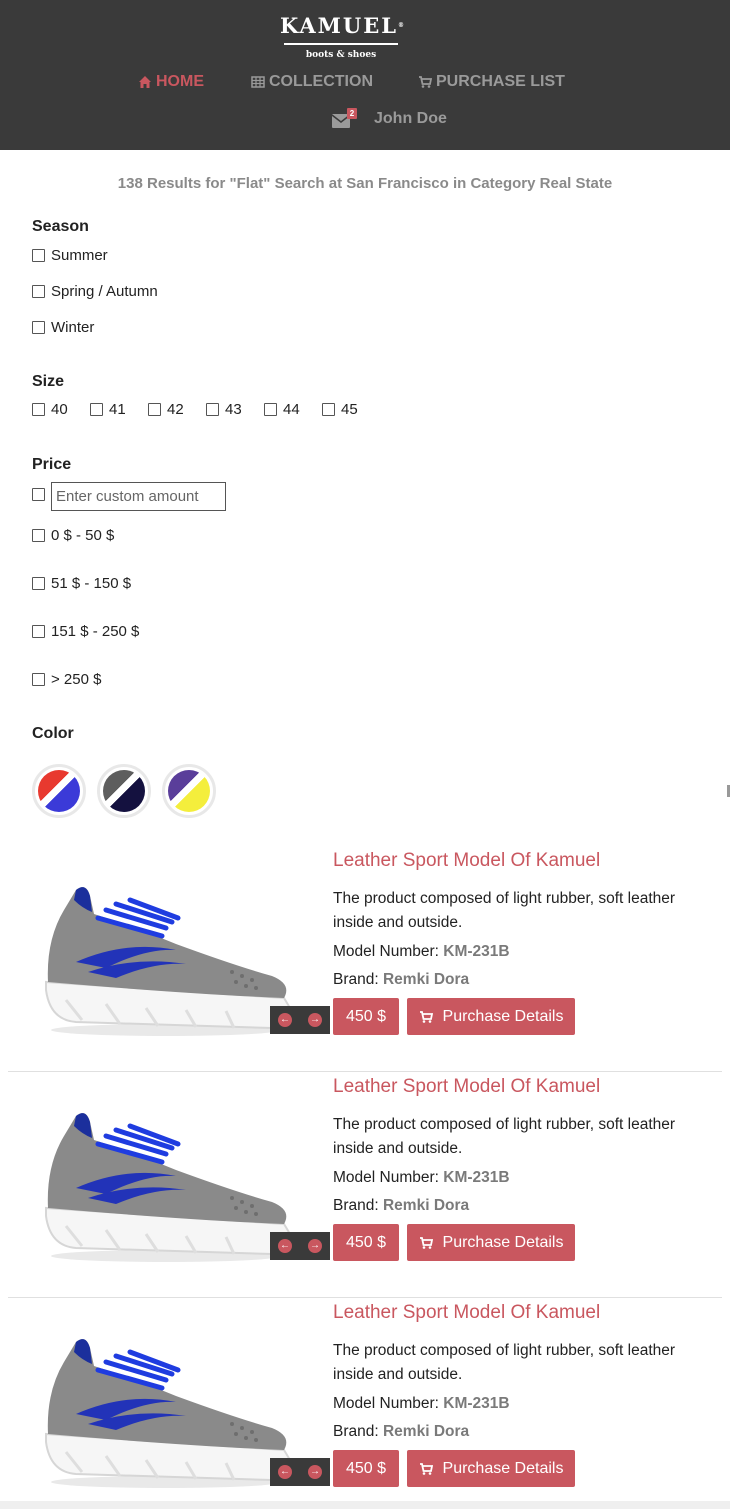  I want to click on season-option-spring-autumn: Spring / Autumn, so click(95, 291).